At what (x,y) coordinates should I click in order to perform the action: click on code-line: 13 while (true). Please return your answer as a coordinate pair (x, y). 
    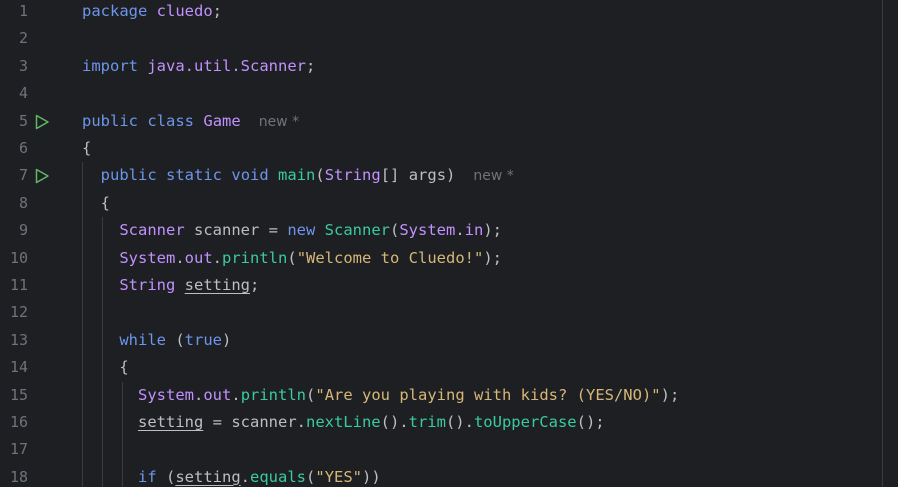
    Looking at the image, I should click on (449, 340).